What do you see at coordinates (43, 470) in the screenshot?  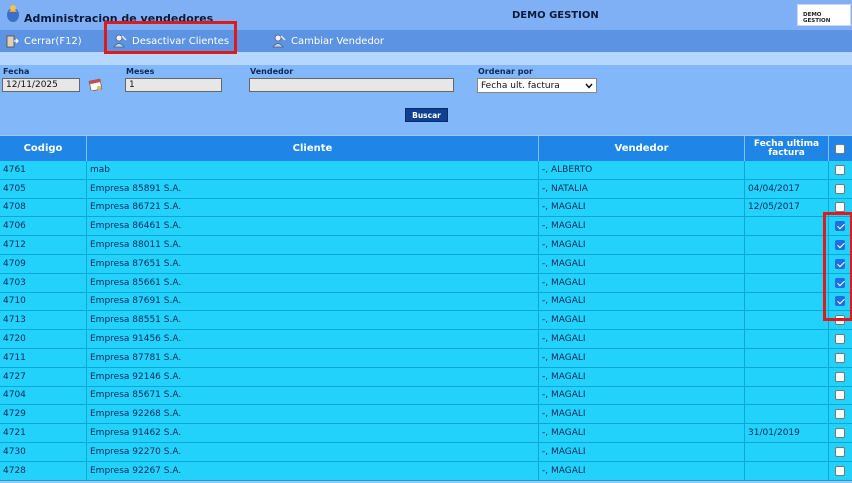 I see `cell-codigo: 4728` at bounding box center [43, 470].